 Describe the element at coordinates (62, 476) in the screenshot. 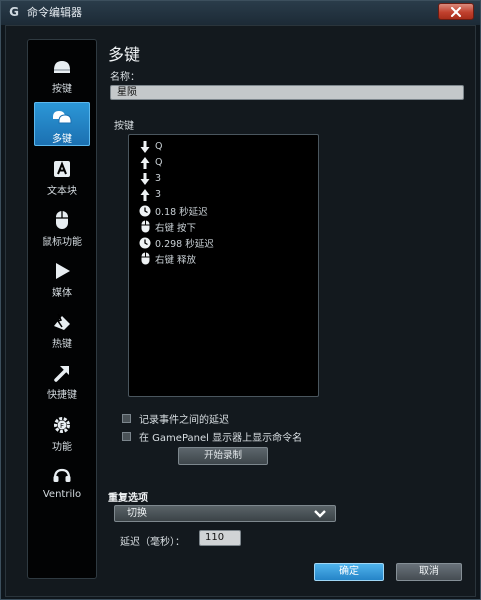

I see `headset-icon` at that location.